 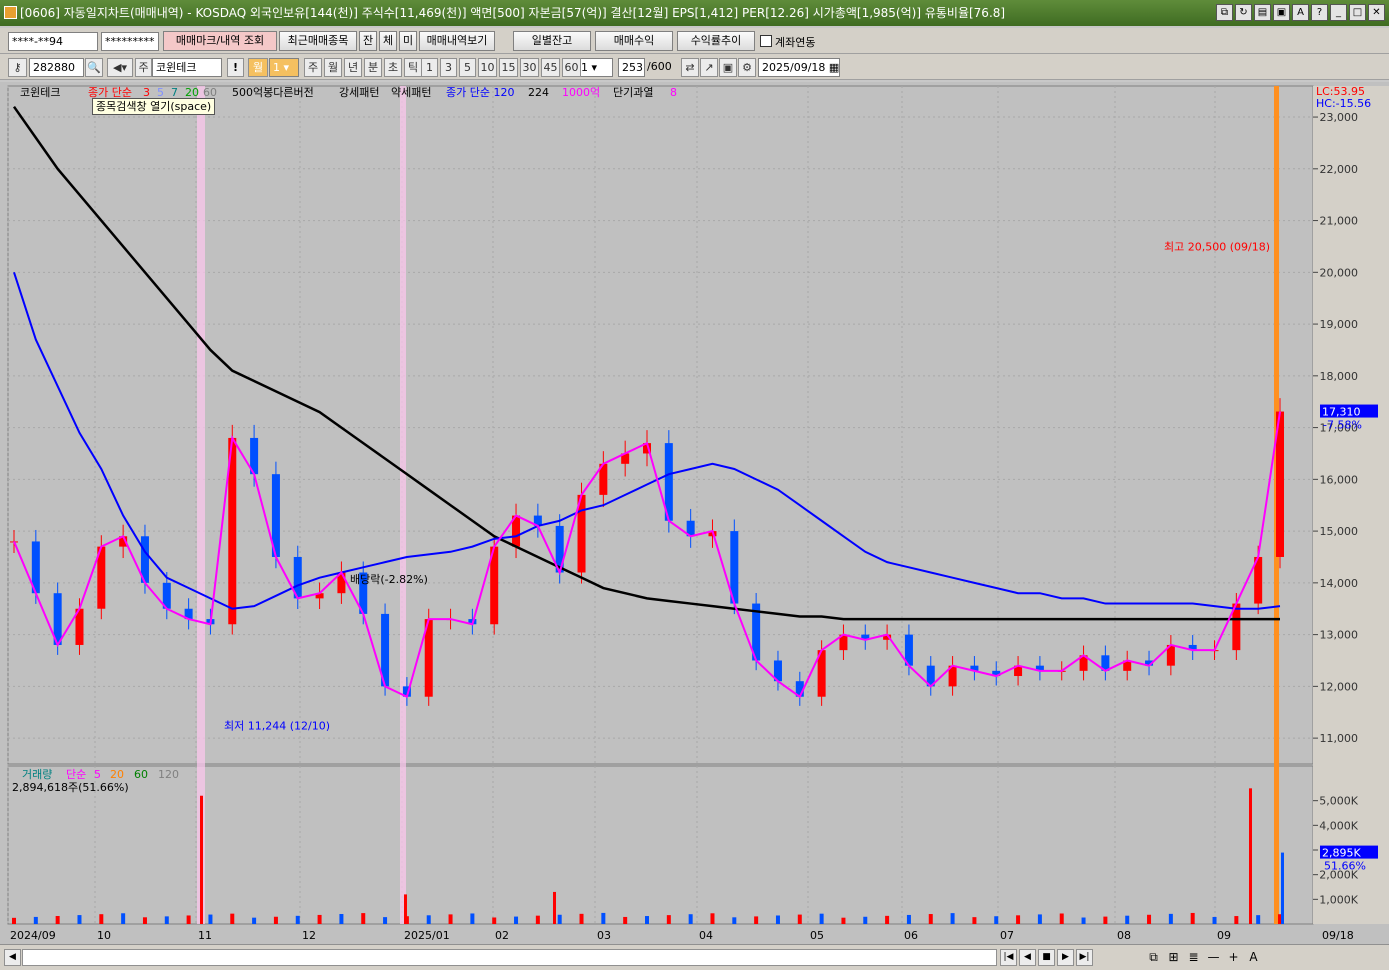 What do you see at coordinates (120, 67) in the screenshot?
I see `speaker-icon: ◀▾` at bounding box center [120, 67].